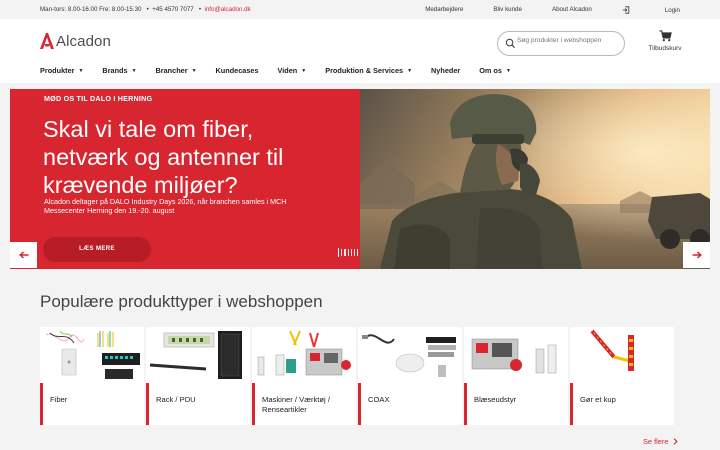  I want to click on nav-label: Brancher, so click(171, 70).